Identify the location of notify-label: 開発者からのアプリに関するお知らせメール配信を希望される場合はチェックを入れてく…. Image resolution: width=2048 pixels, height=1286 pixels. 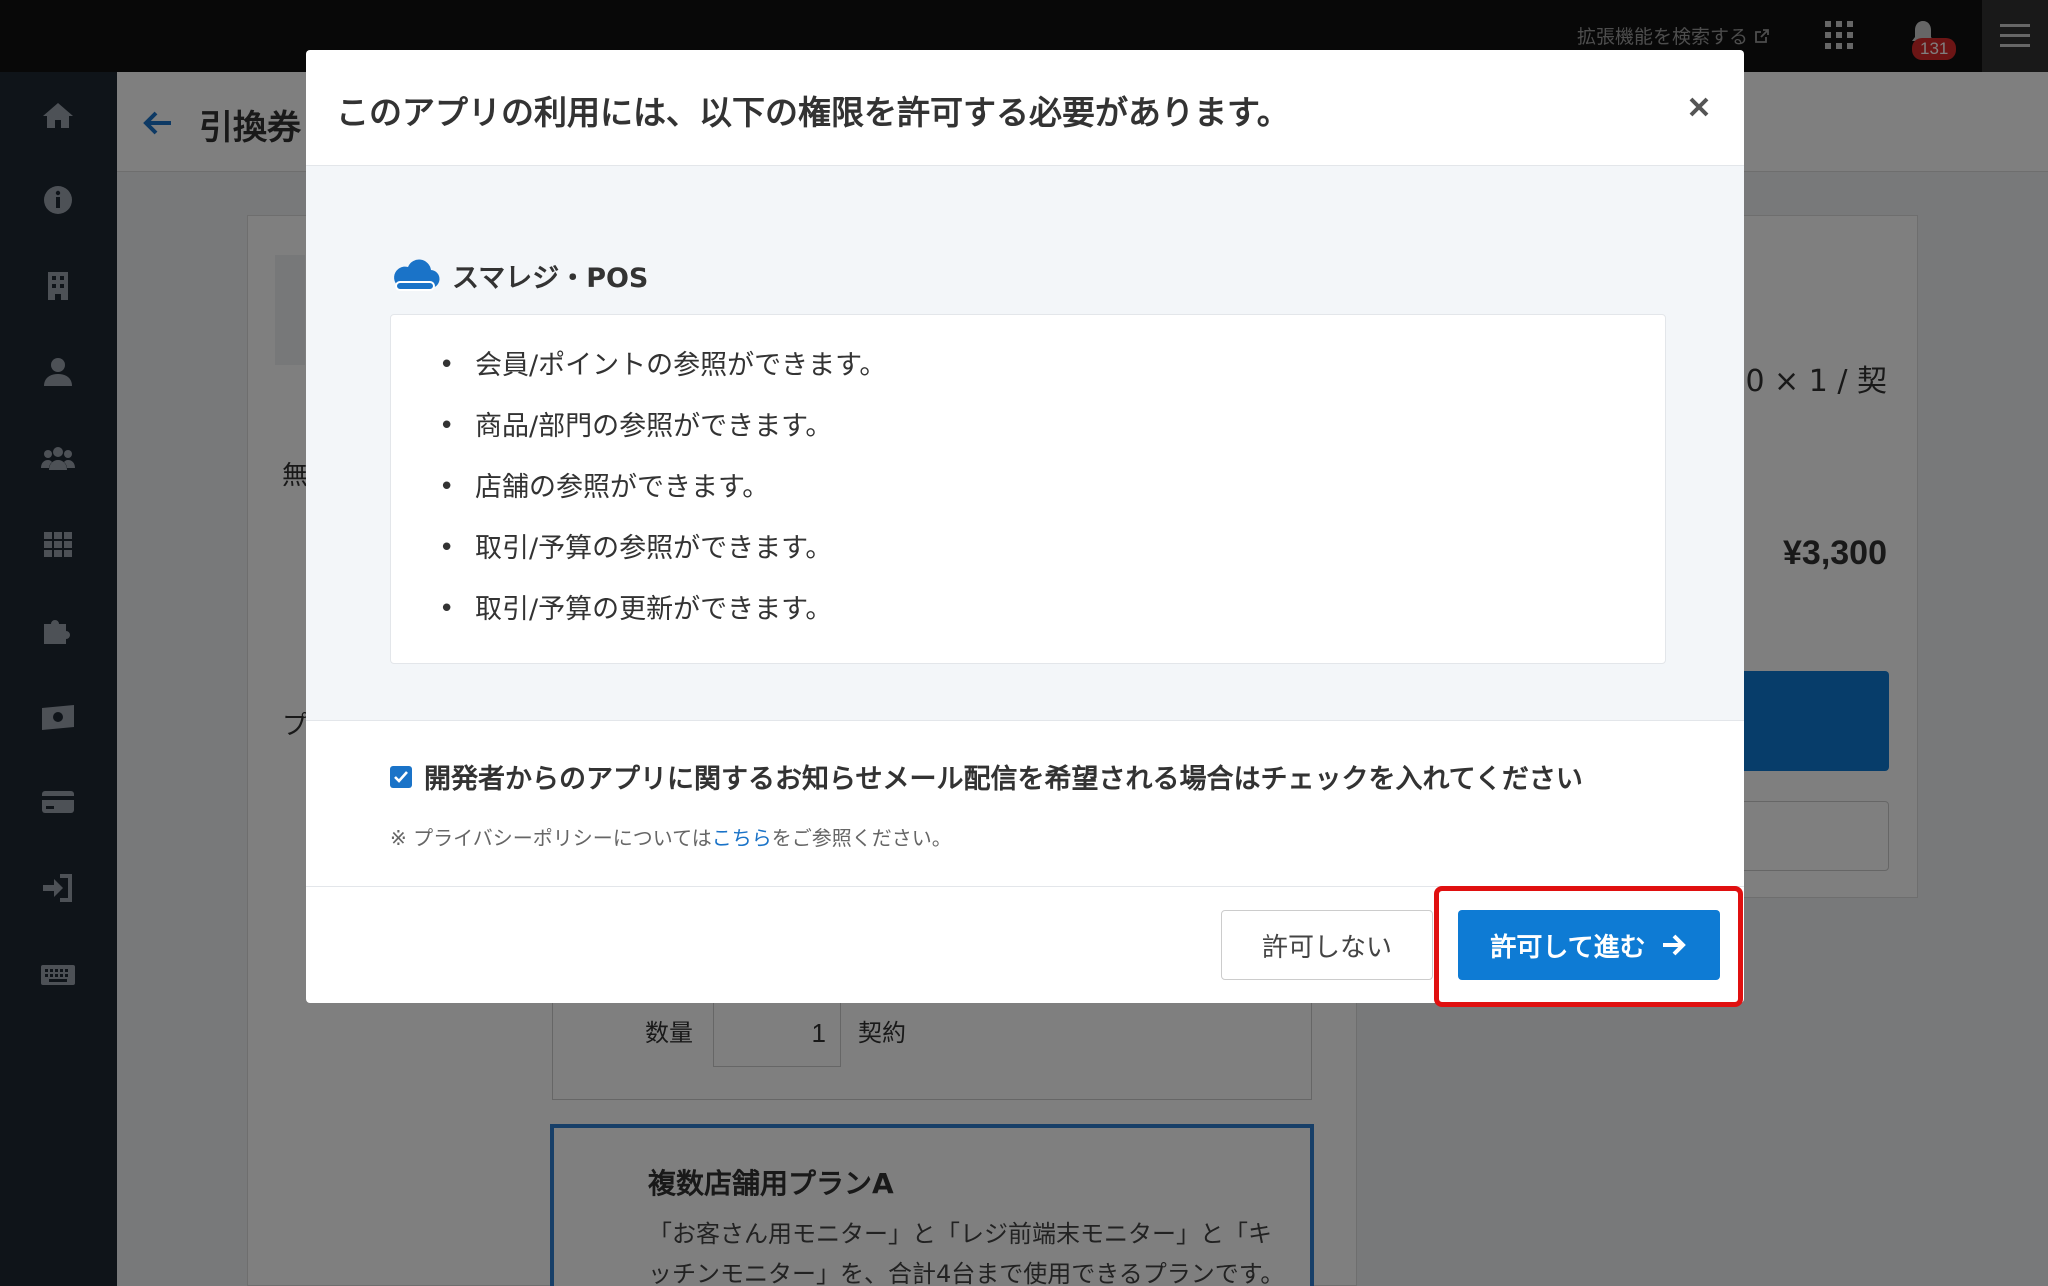
(1003, 776).